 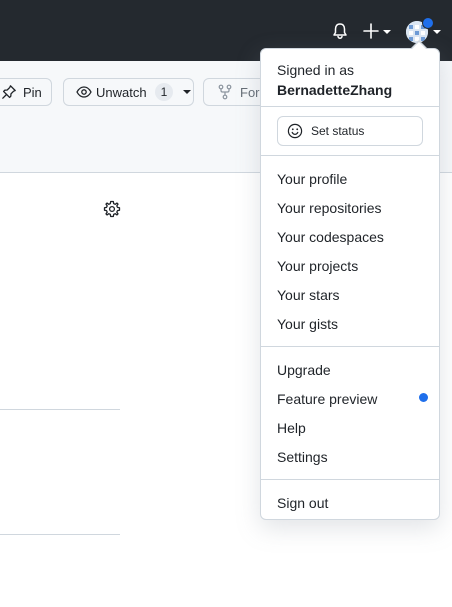 I want to click on menu-item-help: Help, so click(x=291, y=428).